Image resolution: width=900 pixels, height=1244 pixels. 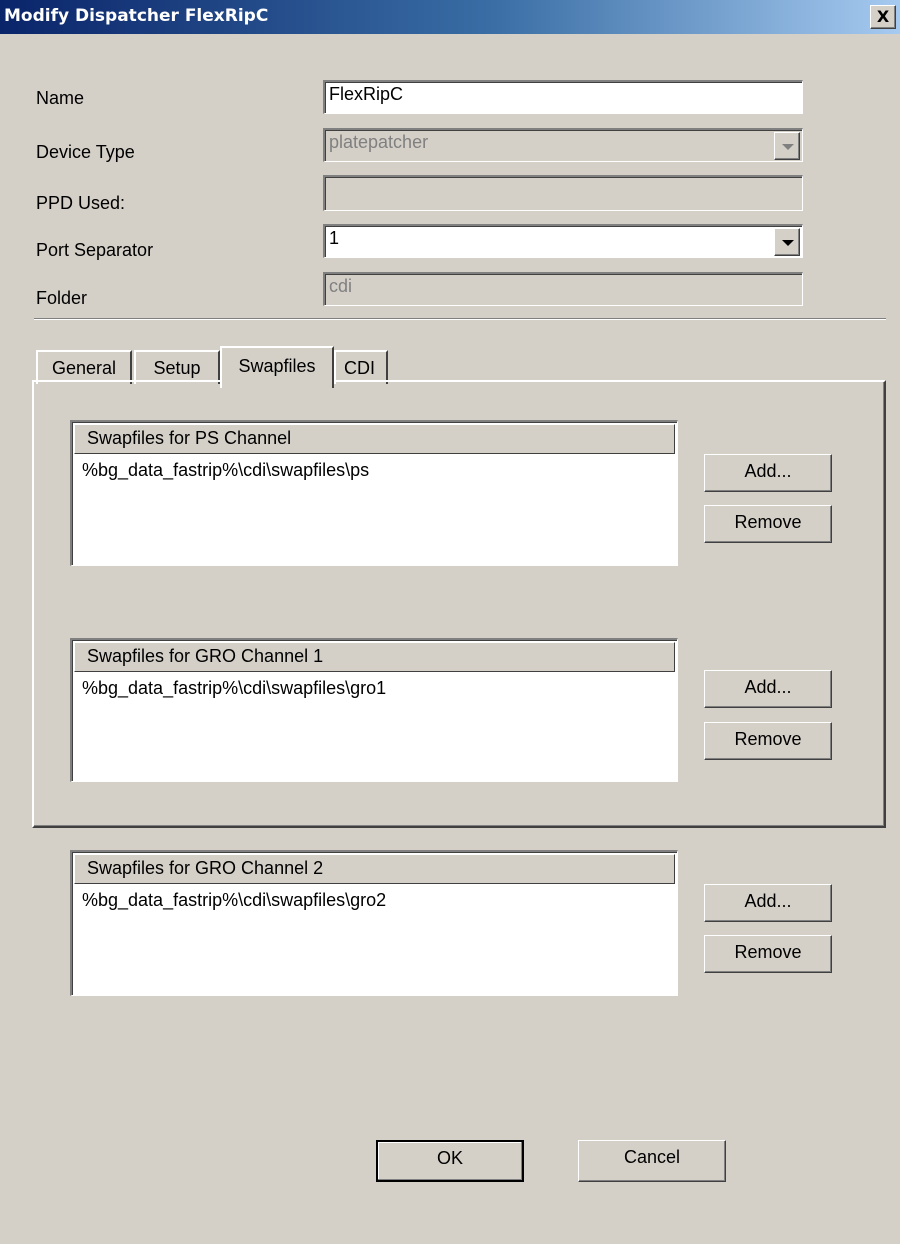 I want to click on device-type-label: Device Type, so click(x=85, y=152).